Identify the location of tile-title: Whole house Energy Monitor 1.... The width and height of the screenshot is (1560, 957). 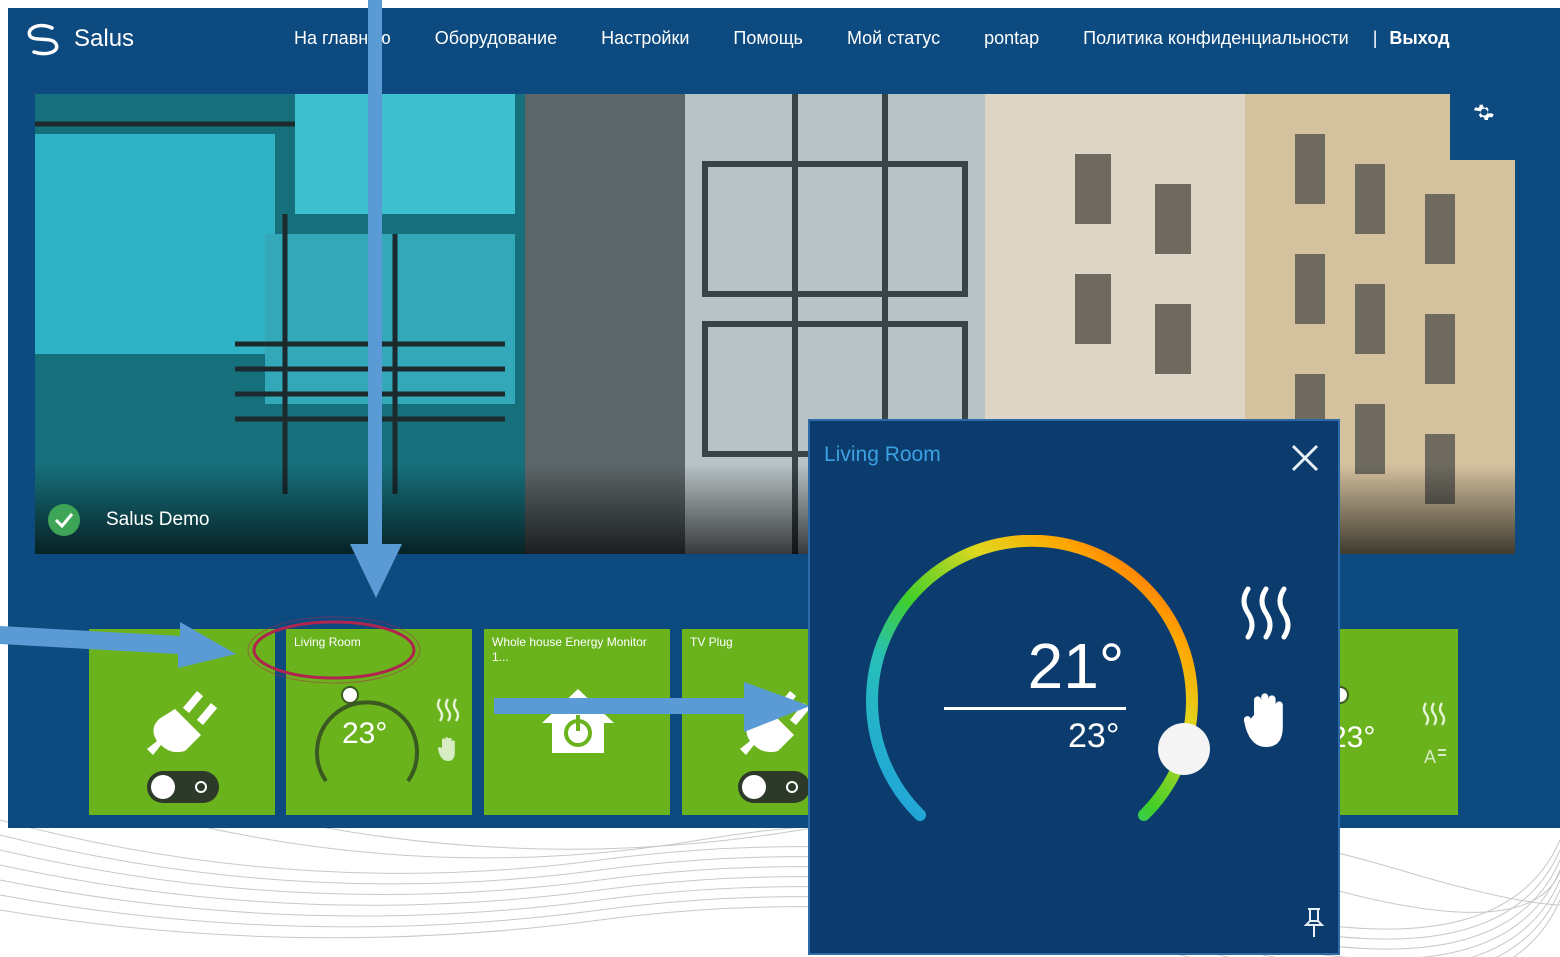
(569, 649).